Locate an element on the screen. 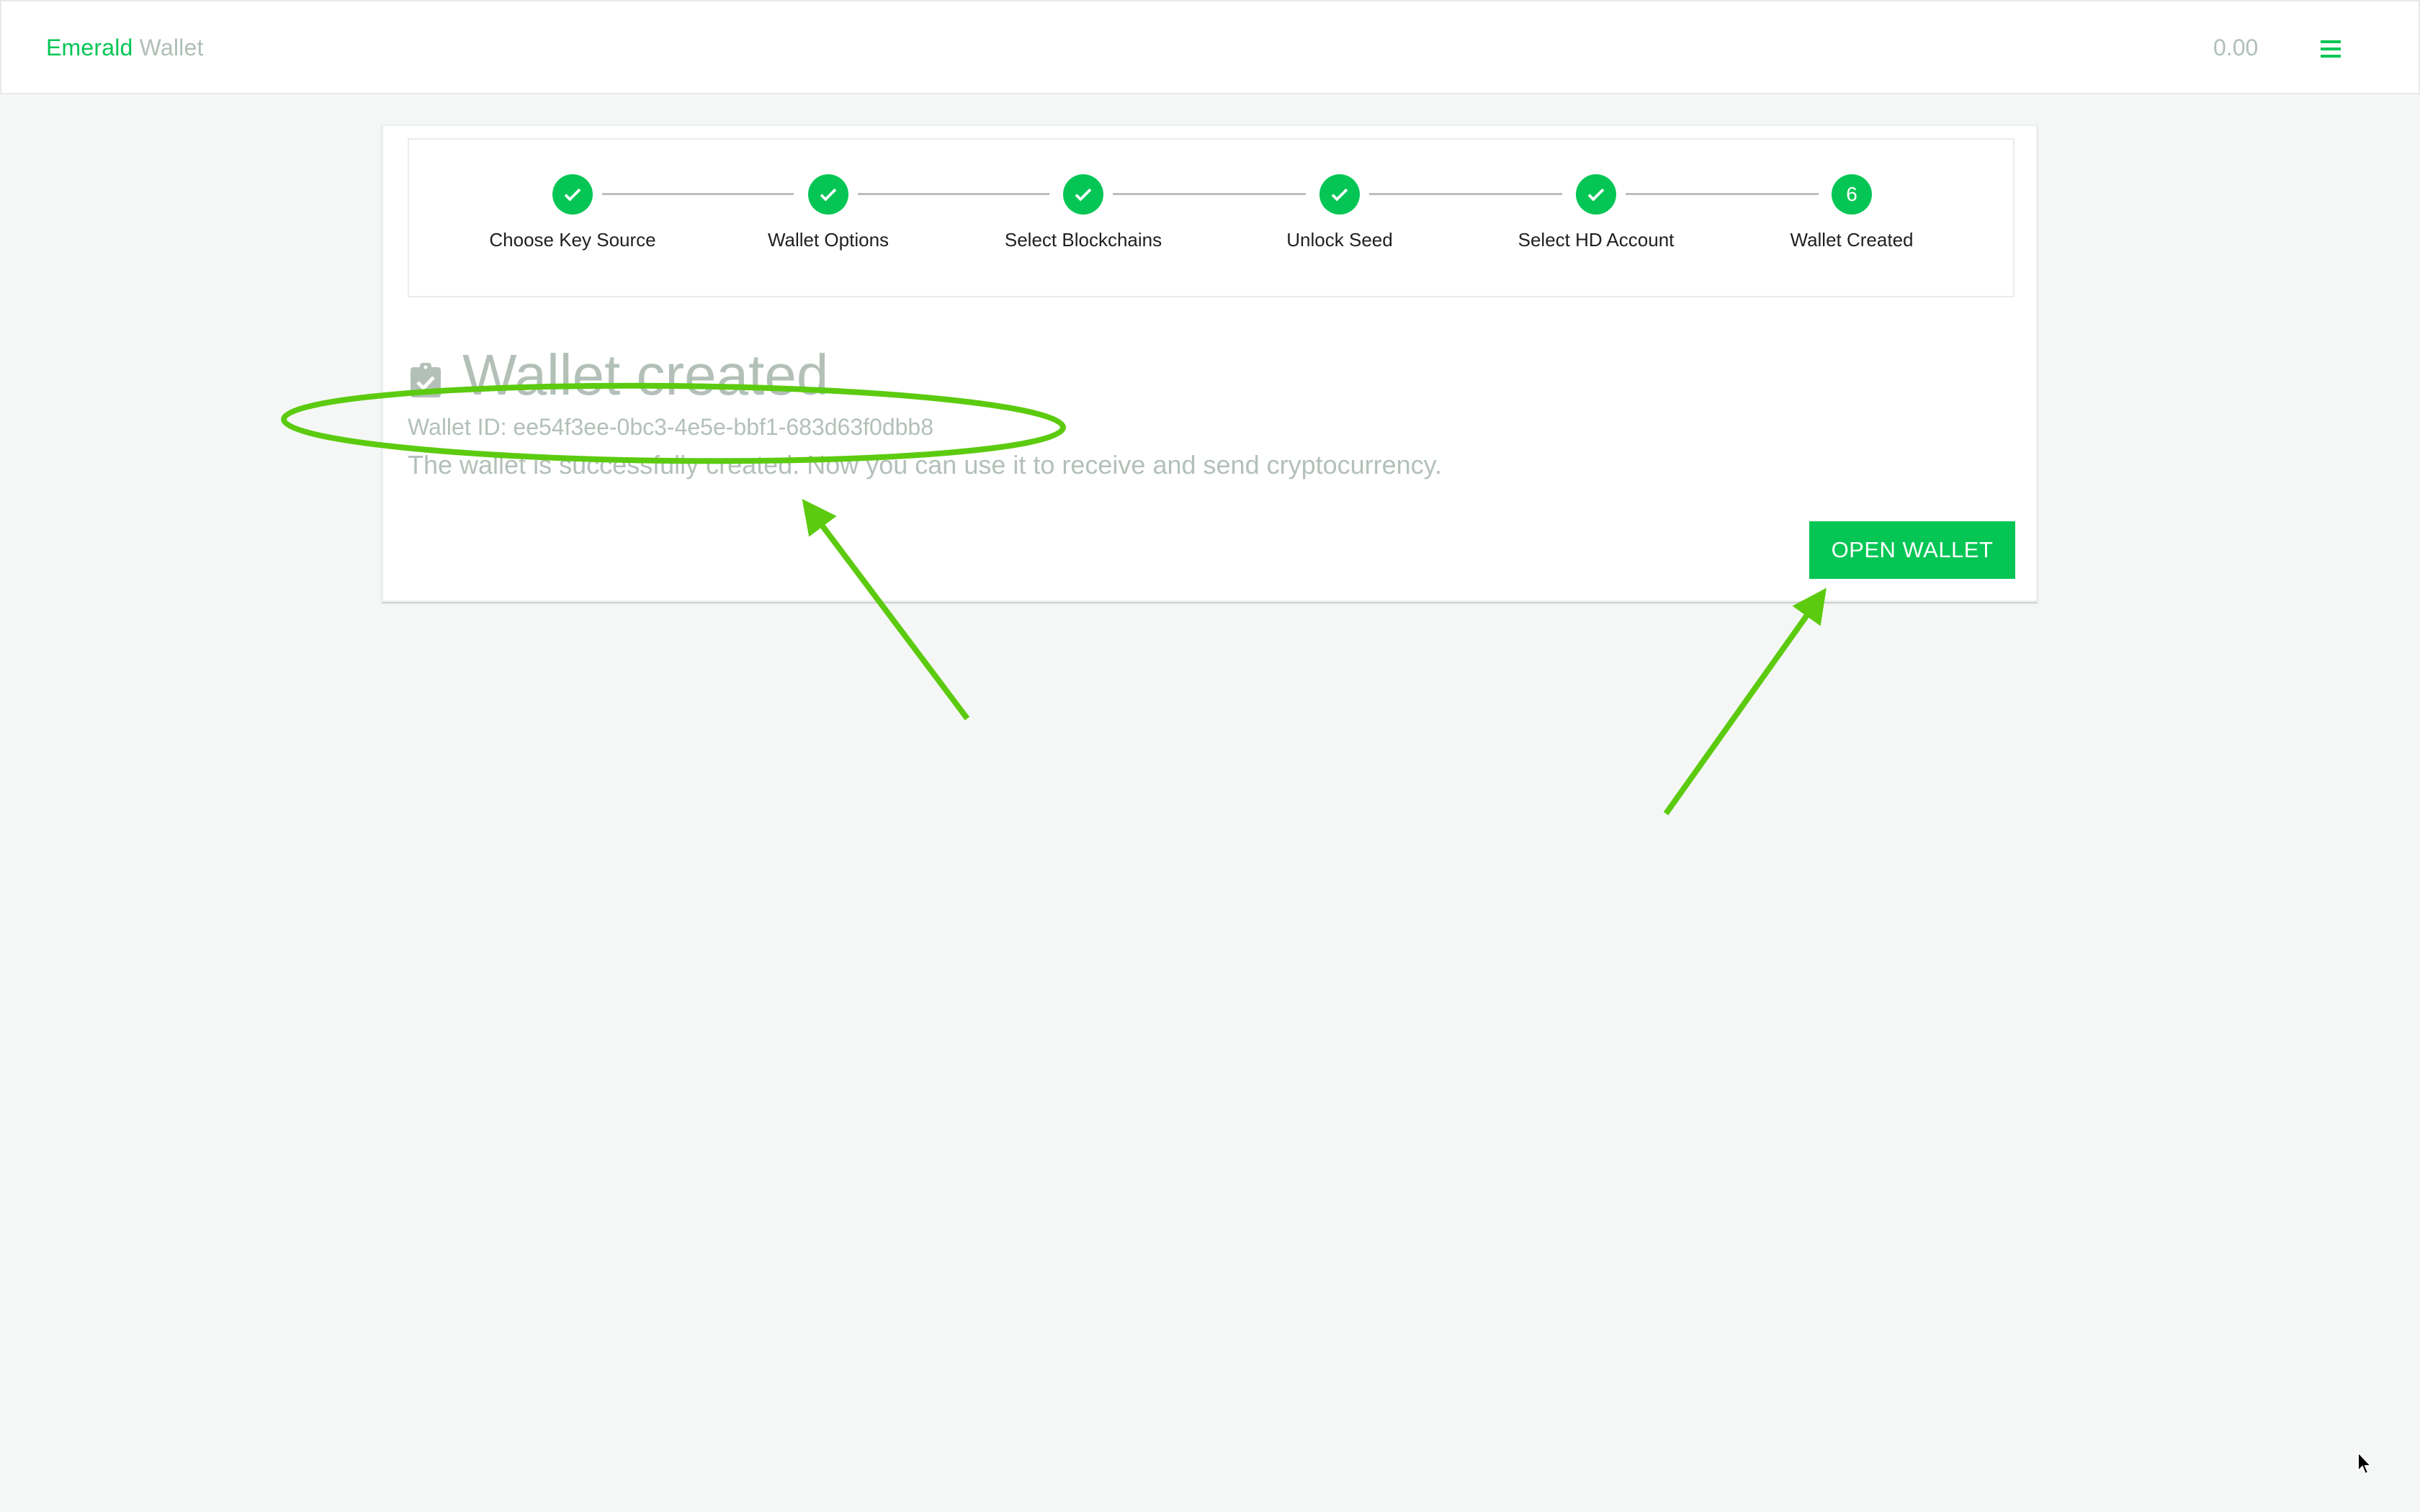  page-title: Wallet created is located at coordinates (619, 375).